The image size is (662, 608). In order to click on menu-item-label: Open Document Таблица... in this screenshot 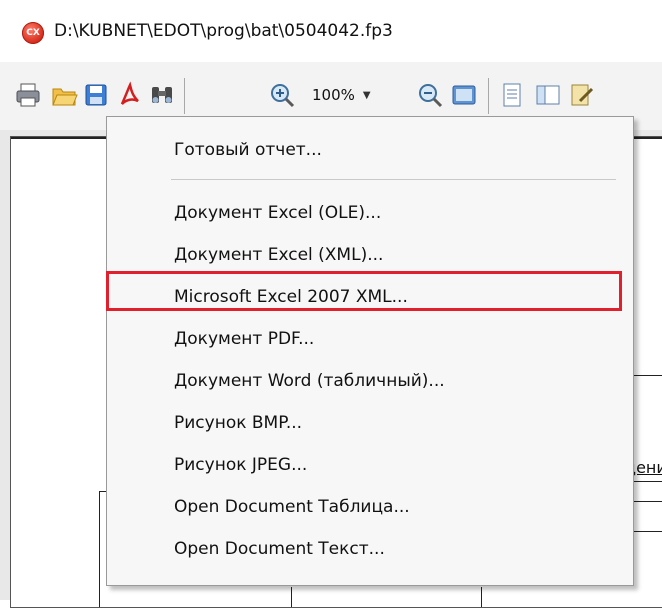, I will do `click(292, 507)`.